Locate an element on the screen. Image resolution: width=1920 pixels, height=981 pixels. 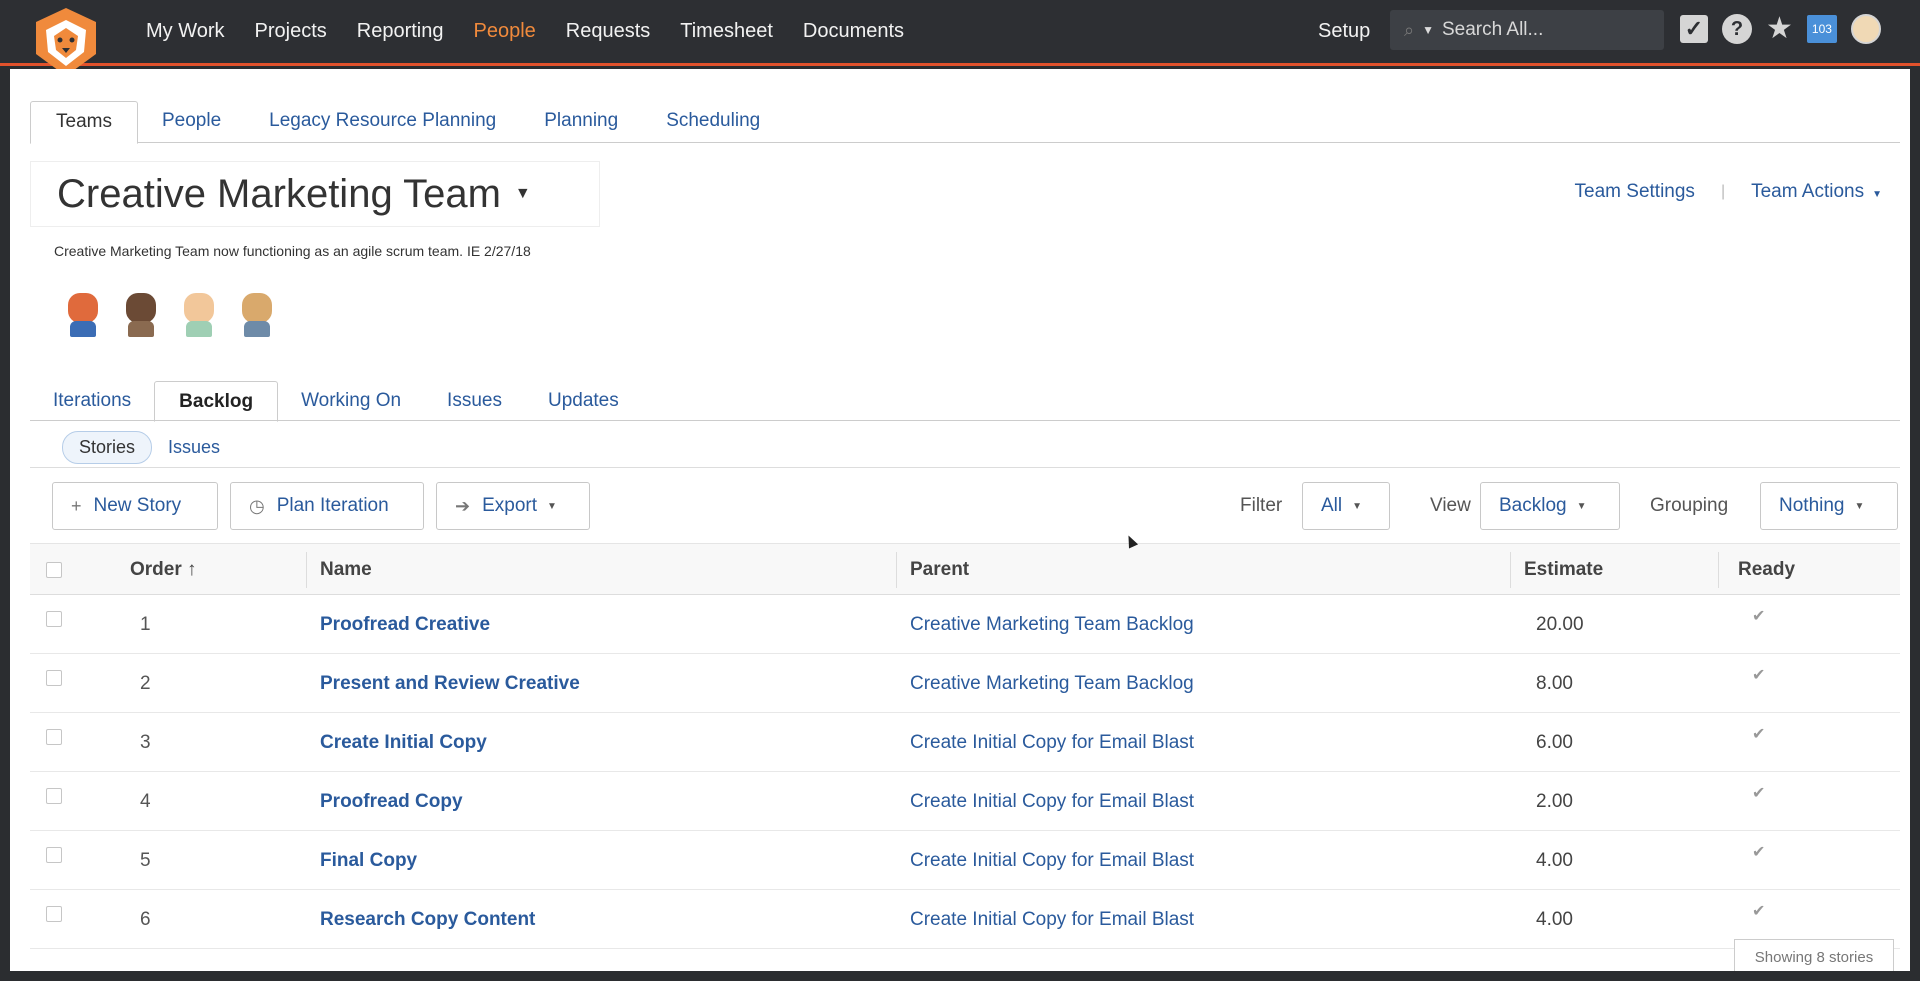
estimate-column-header: Estimate is located at coordinates (1563, 570).